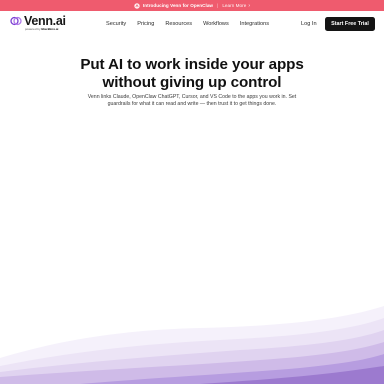  Describe the element at coordinates (309, 24) in the screenshot. I see `login-link: Log In` at that location.